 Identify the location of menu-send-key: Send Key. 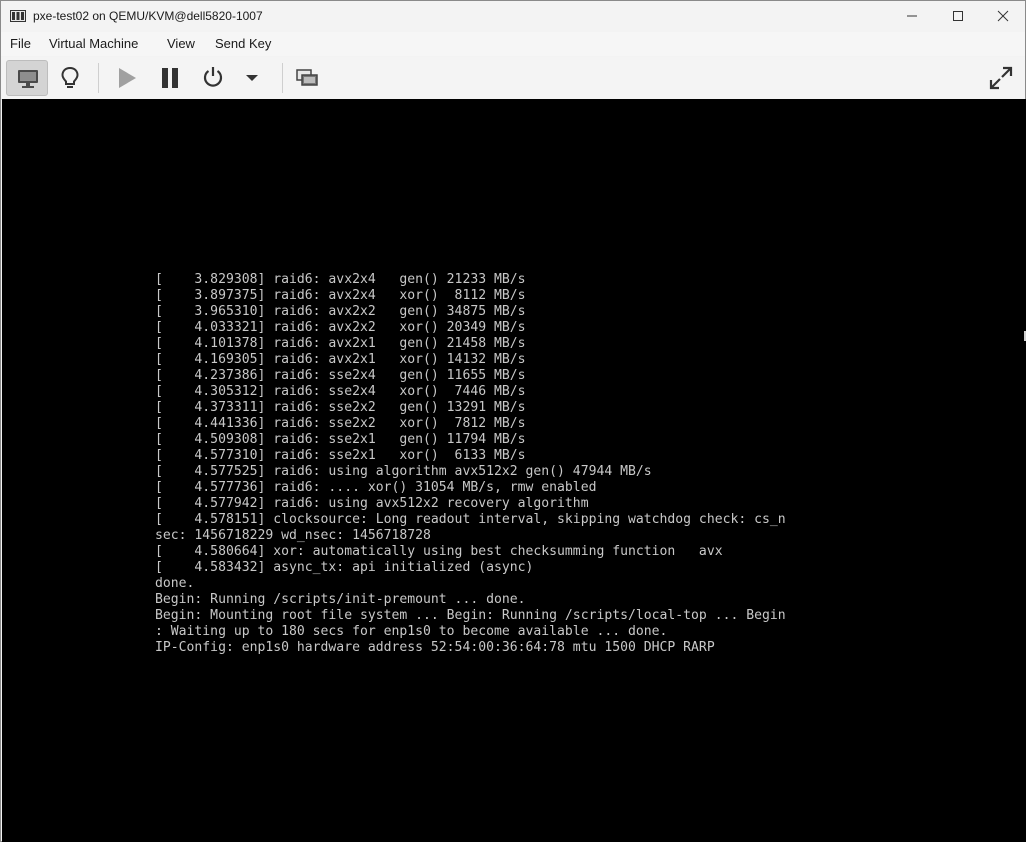
(243, 43).